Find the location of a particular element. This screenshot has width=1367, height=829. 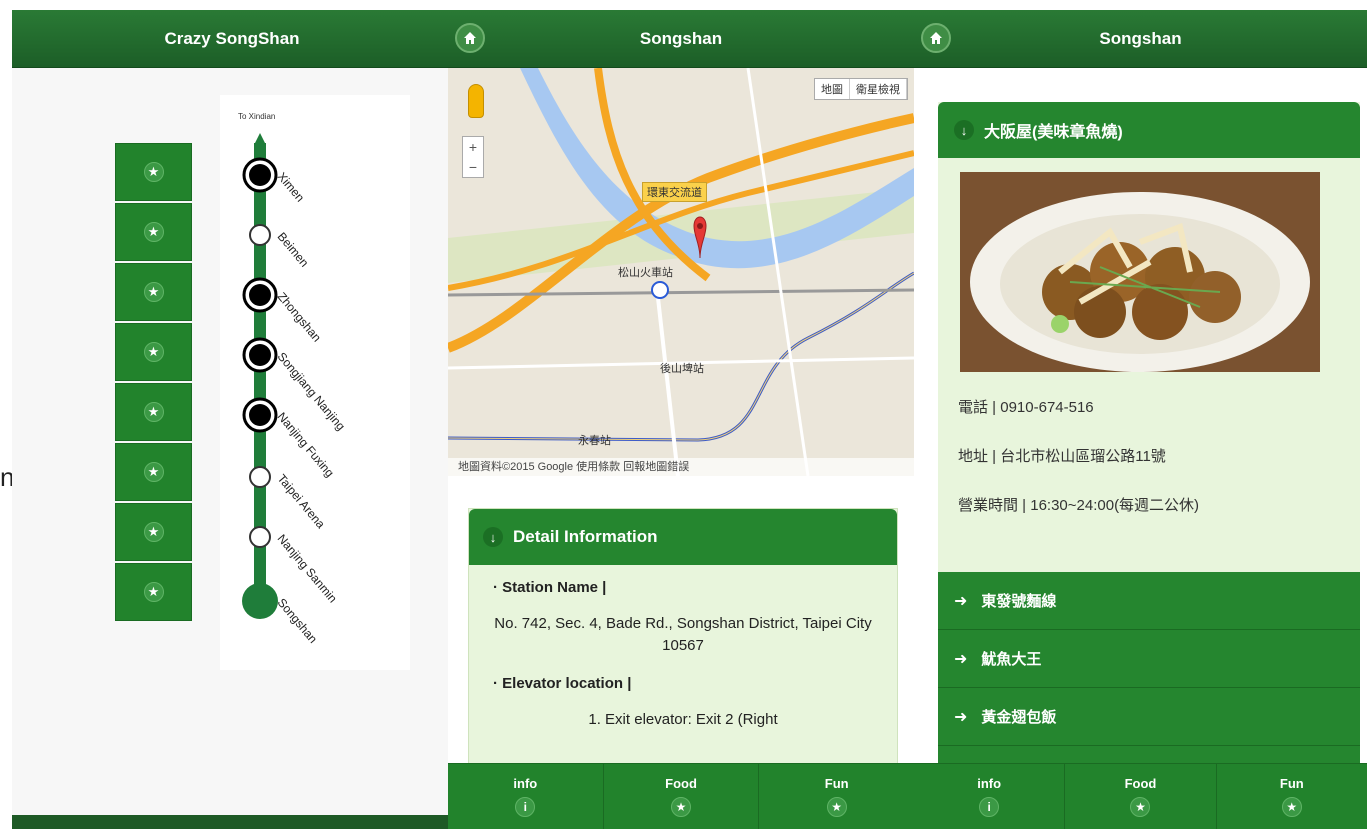

favorite-star-column: ★ ★ ★ ★ ★ ★ ★ ★ is located at coordinates (153, 383).